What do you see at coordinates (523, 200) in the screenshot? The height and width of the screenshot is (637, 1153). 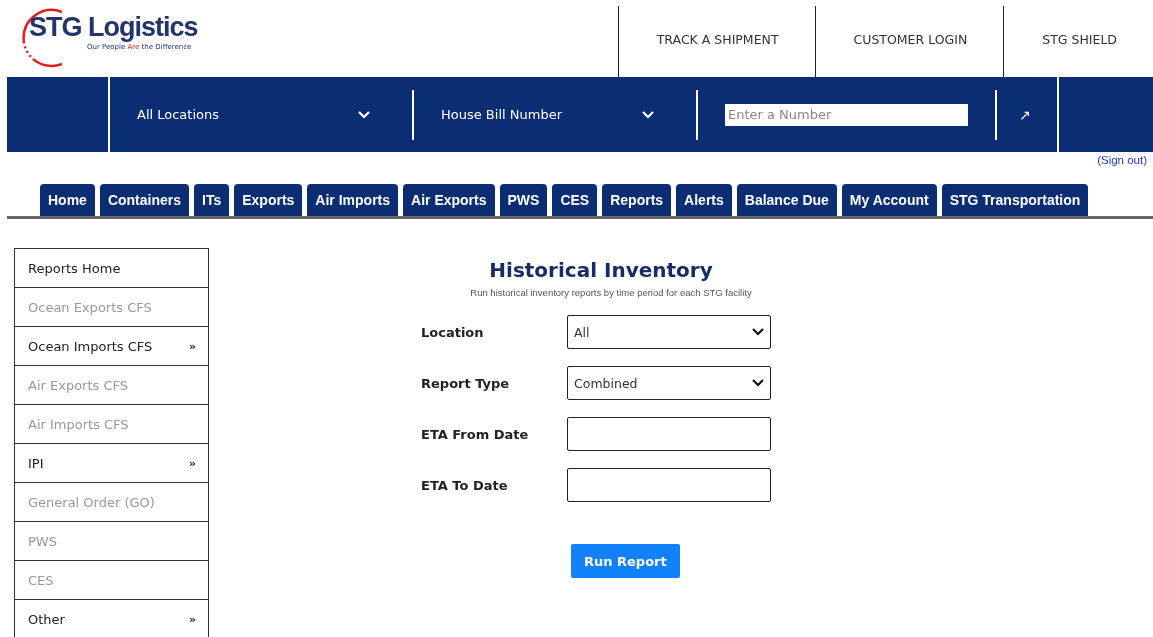 I see `nav-tab: PWS` at bounding box center [523, 200].